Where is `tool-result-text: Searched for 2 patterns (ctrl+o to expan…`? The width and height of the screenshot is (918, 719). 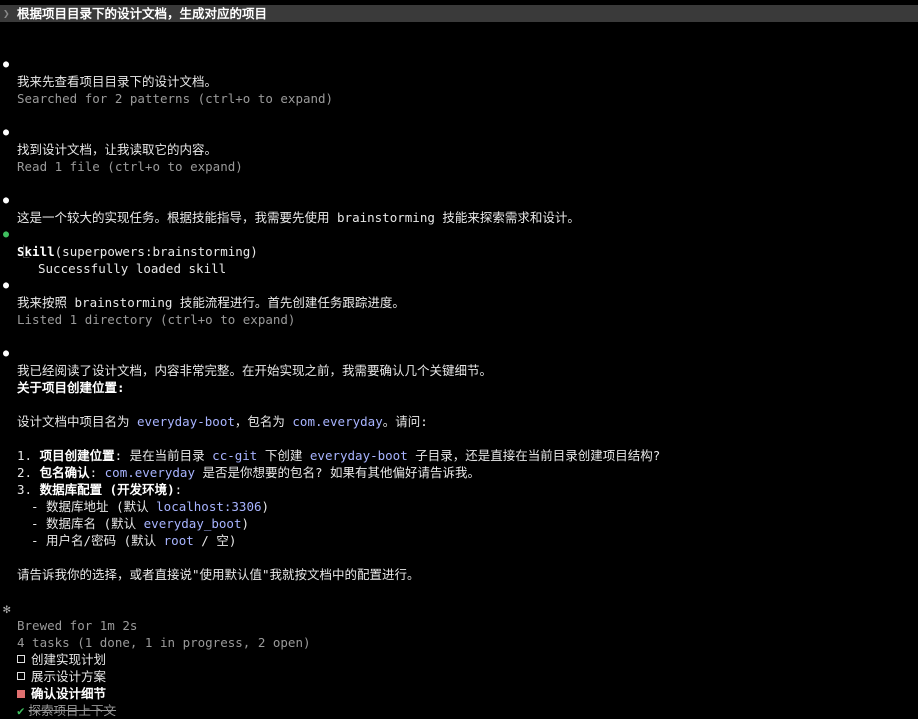 tool-result-text: Searched for 2 patterns (ctrl+o to expan… is located at coordinates (175, 98).